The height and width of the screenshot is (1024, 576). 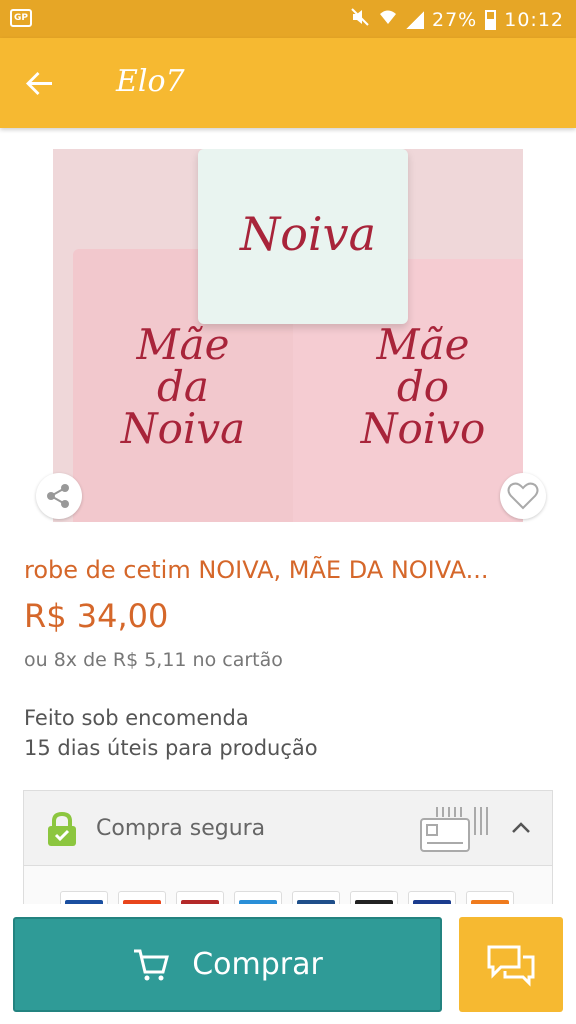 I want to click on chevron-up-icon, so click(x=521, y=828).